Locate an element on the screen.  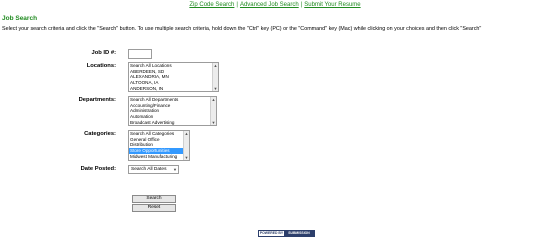
powered-by-badge: POWERED BY SUBMISSION is located at coordinates (286, 233).